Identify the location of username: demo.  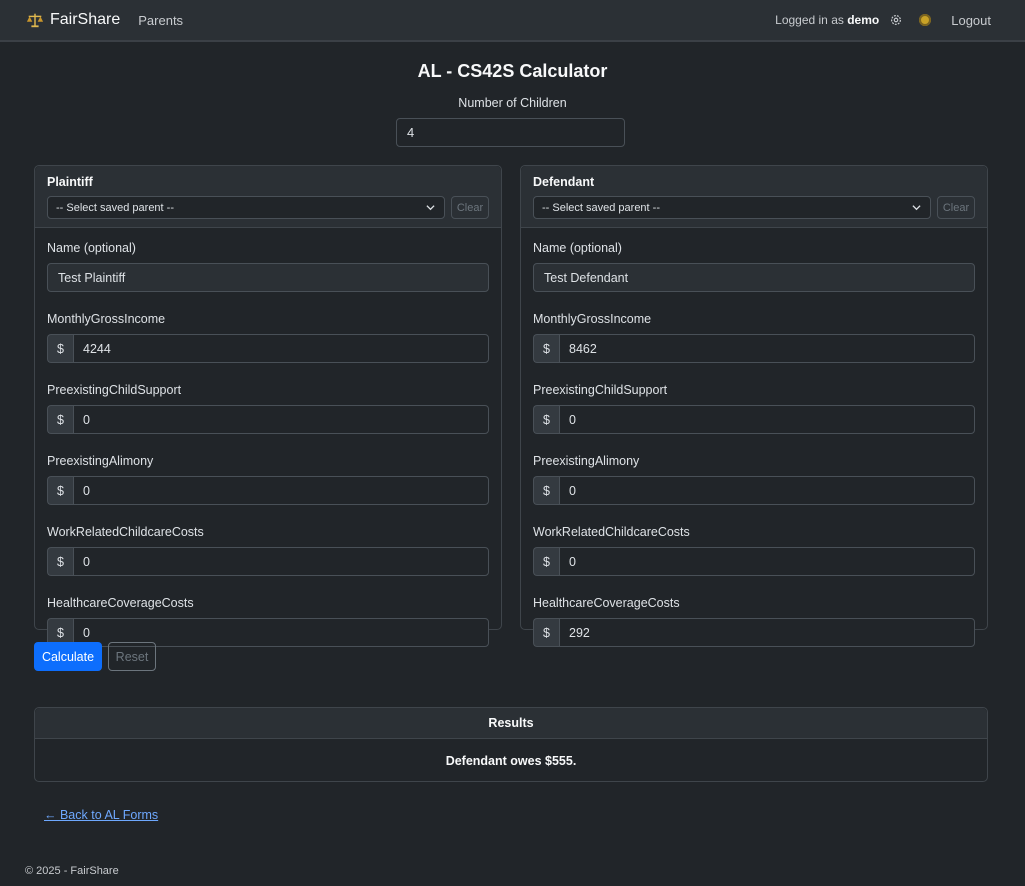
(863, 20).